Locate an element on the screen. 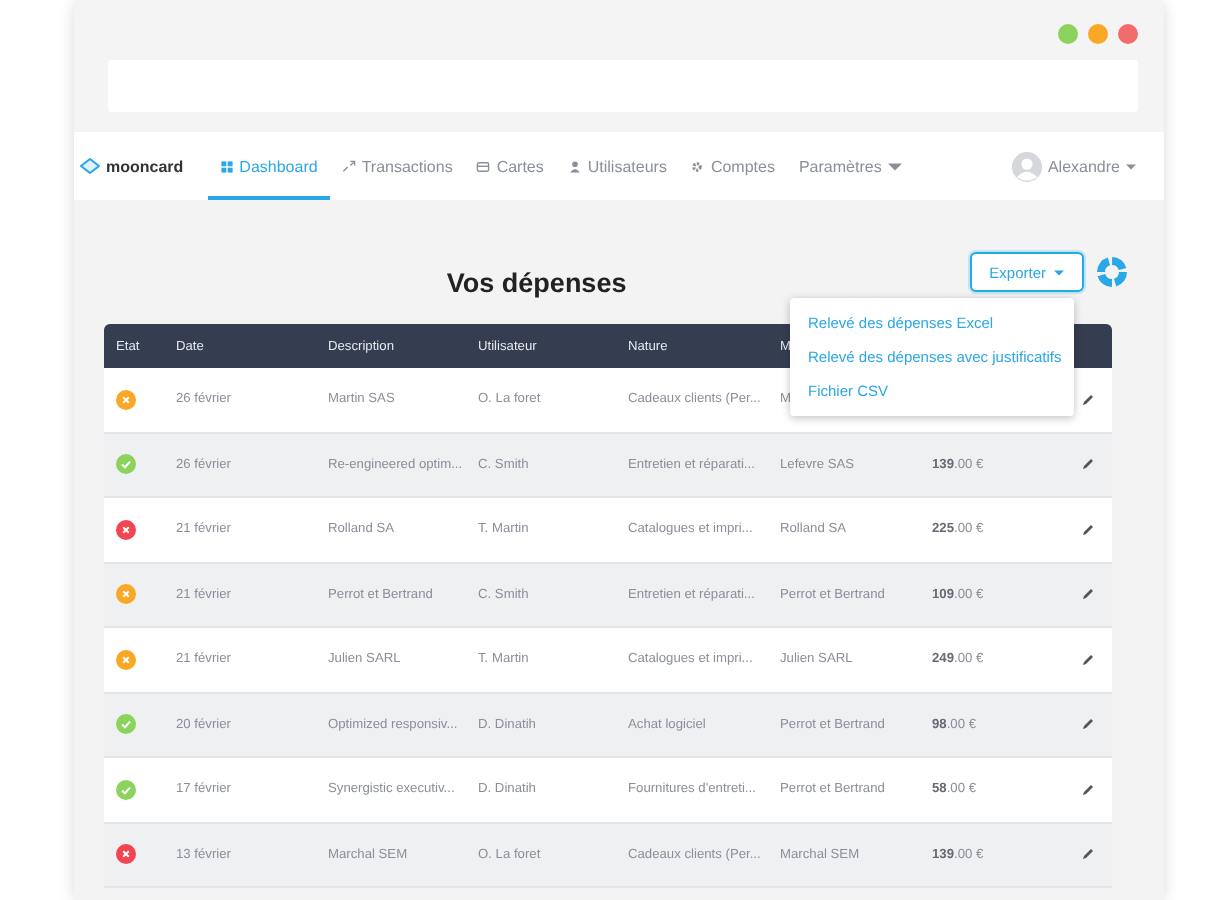 Image resolution: width=1230 pixels, height=900 pixels. page-title: Vos dépenses is located at coordinates (536, 281).